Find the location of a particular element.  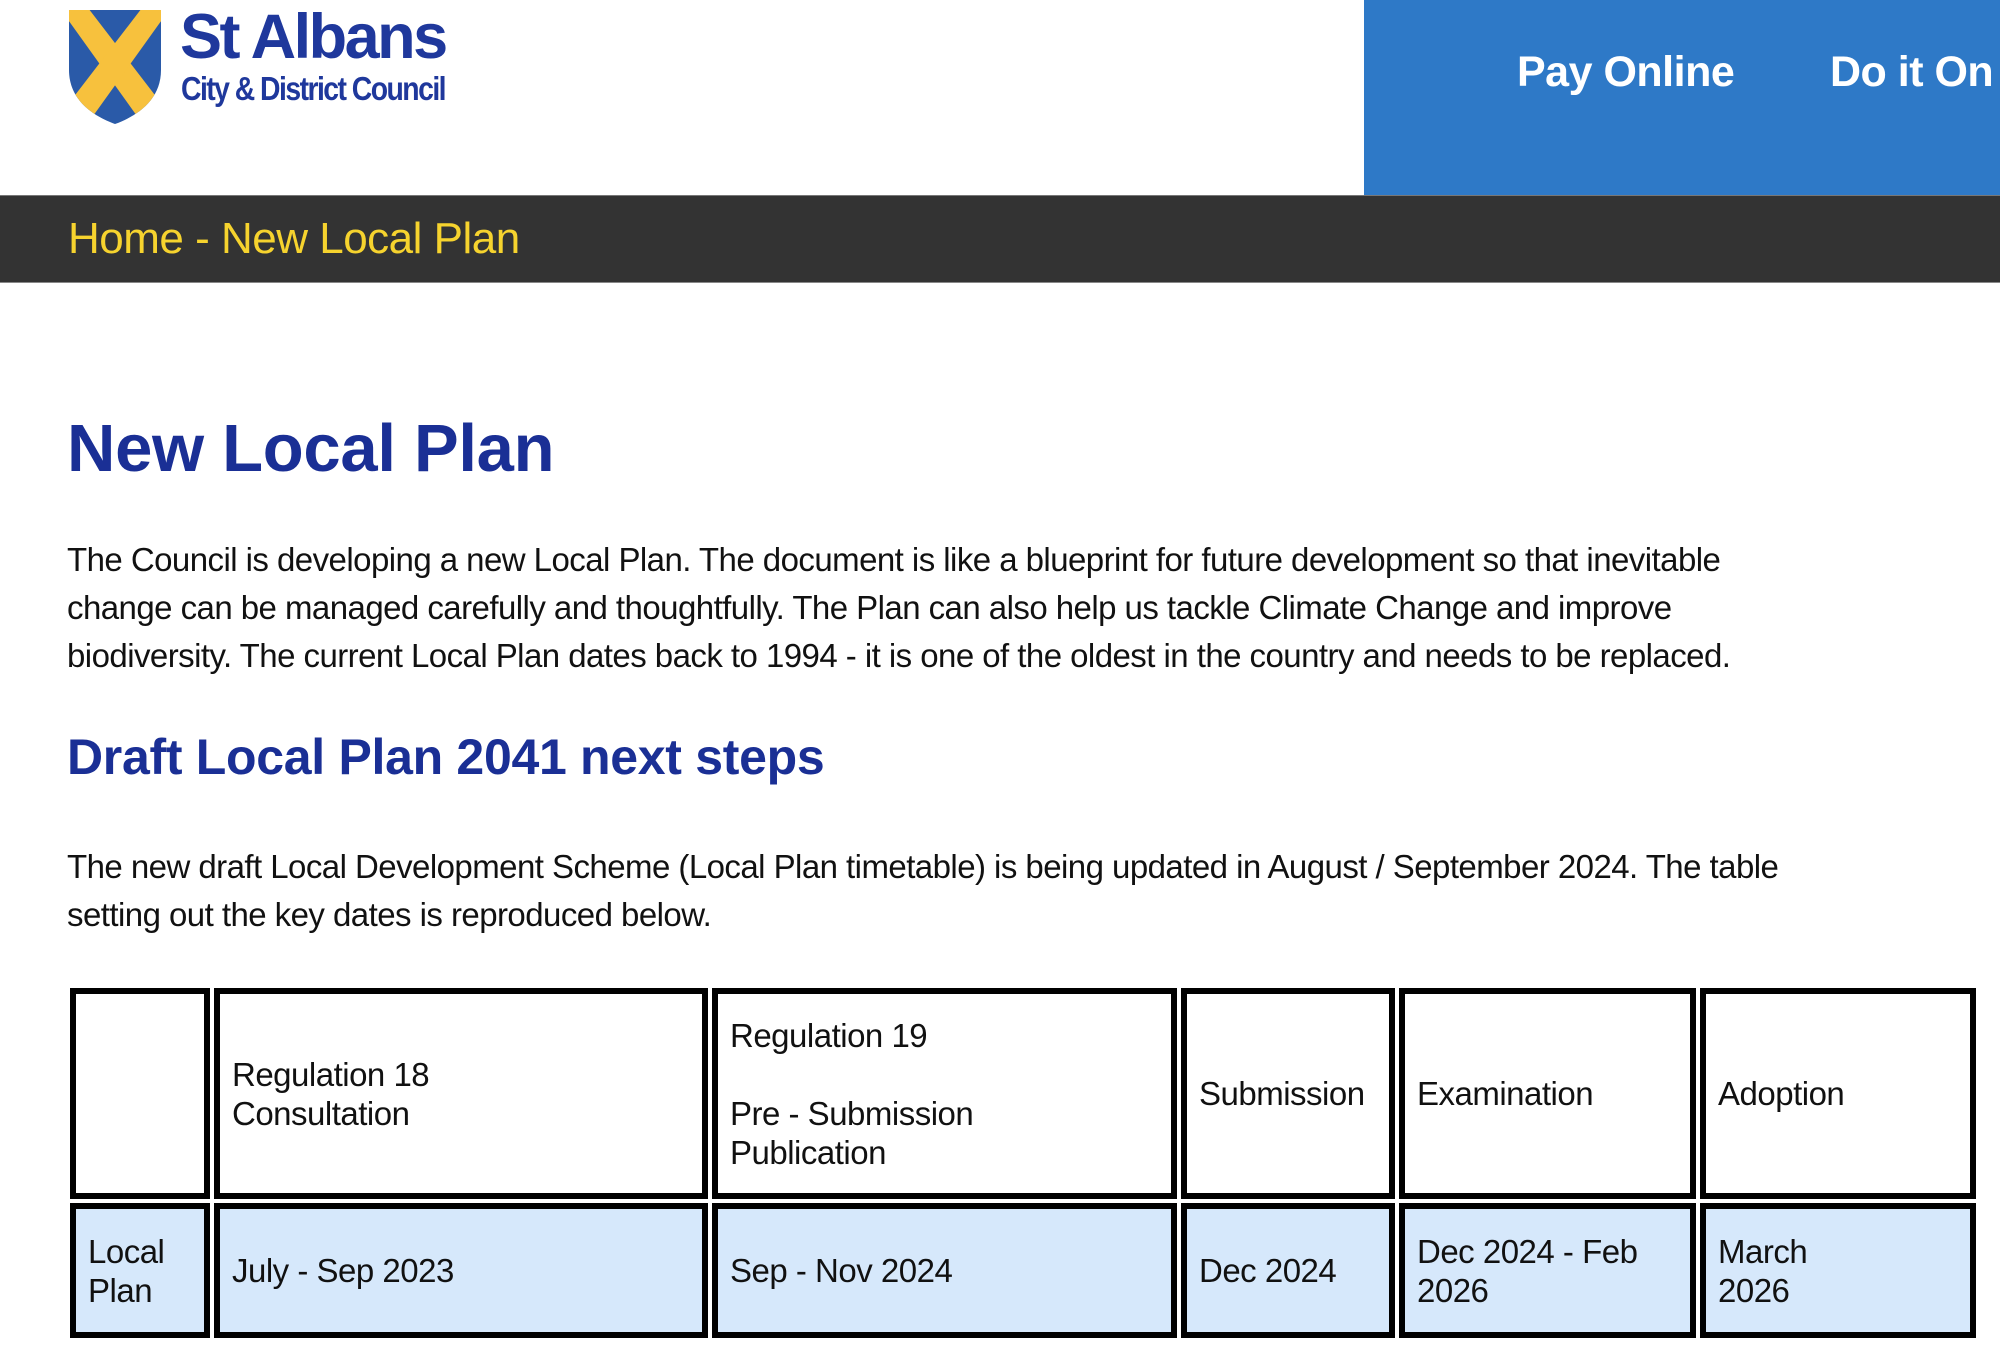

top-navigation: Pay Online Do it On is located at coordinates (1682, 97).